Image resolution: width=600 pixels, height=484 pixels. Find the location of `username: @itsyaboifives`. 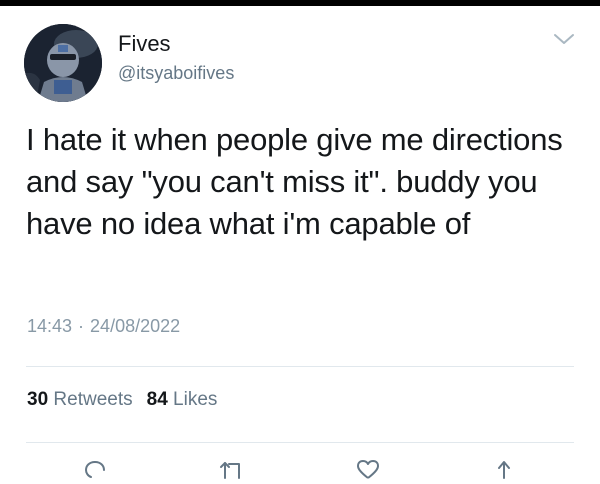

username: @itsyaboifives is located at coordinates (176, 73).